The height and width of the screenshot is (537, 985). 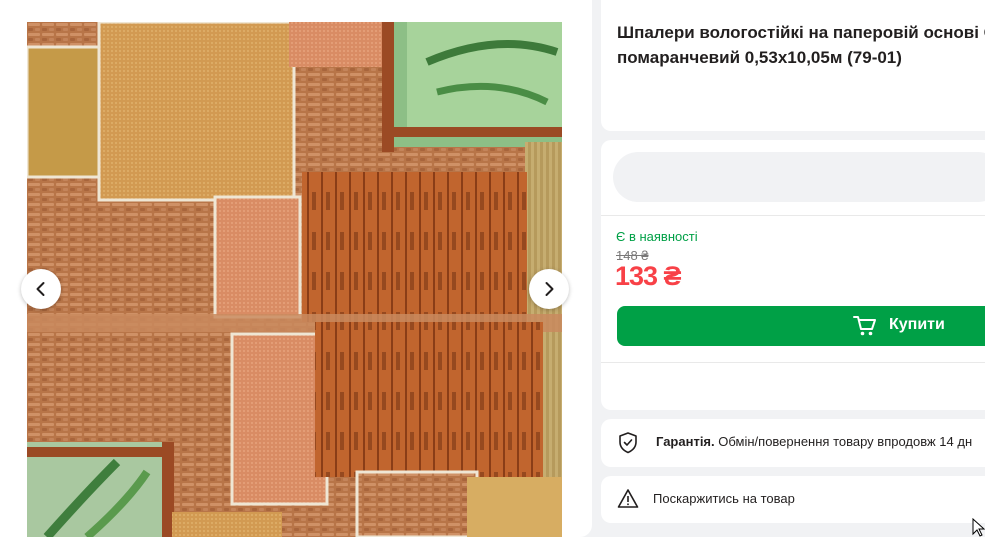 What do you see at coordinates (759, 57) in the screenshot?
I see `product-title-line-2: помаранчевий 0,53x10,05м (79-01)` at bounding box center [759, 57].